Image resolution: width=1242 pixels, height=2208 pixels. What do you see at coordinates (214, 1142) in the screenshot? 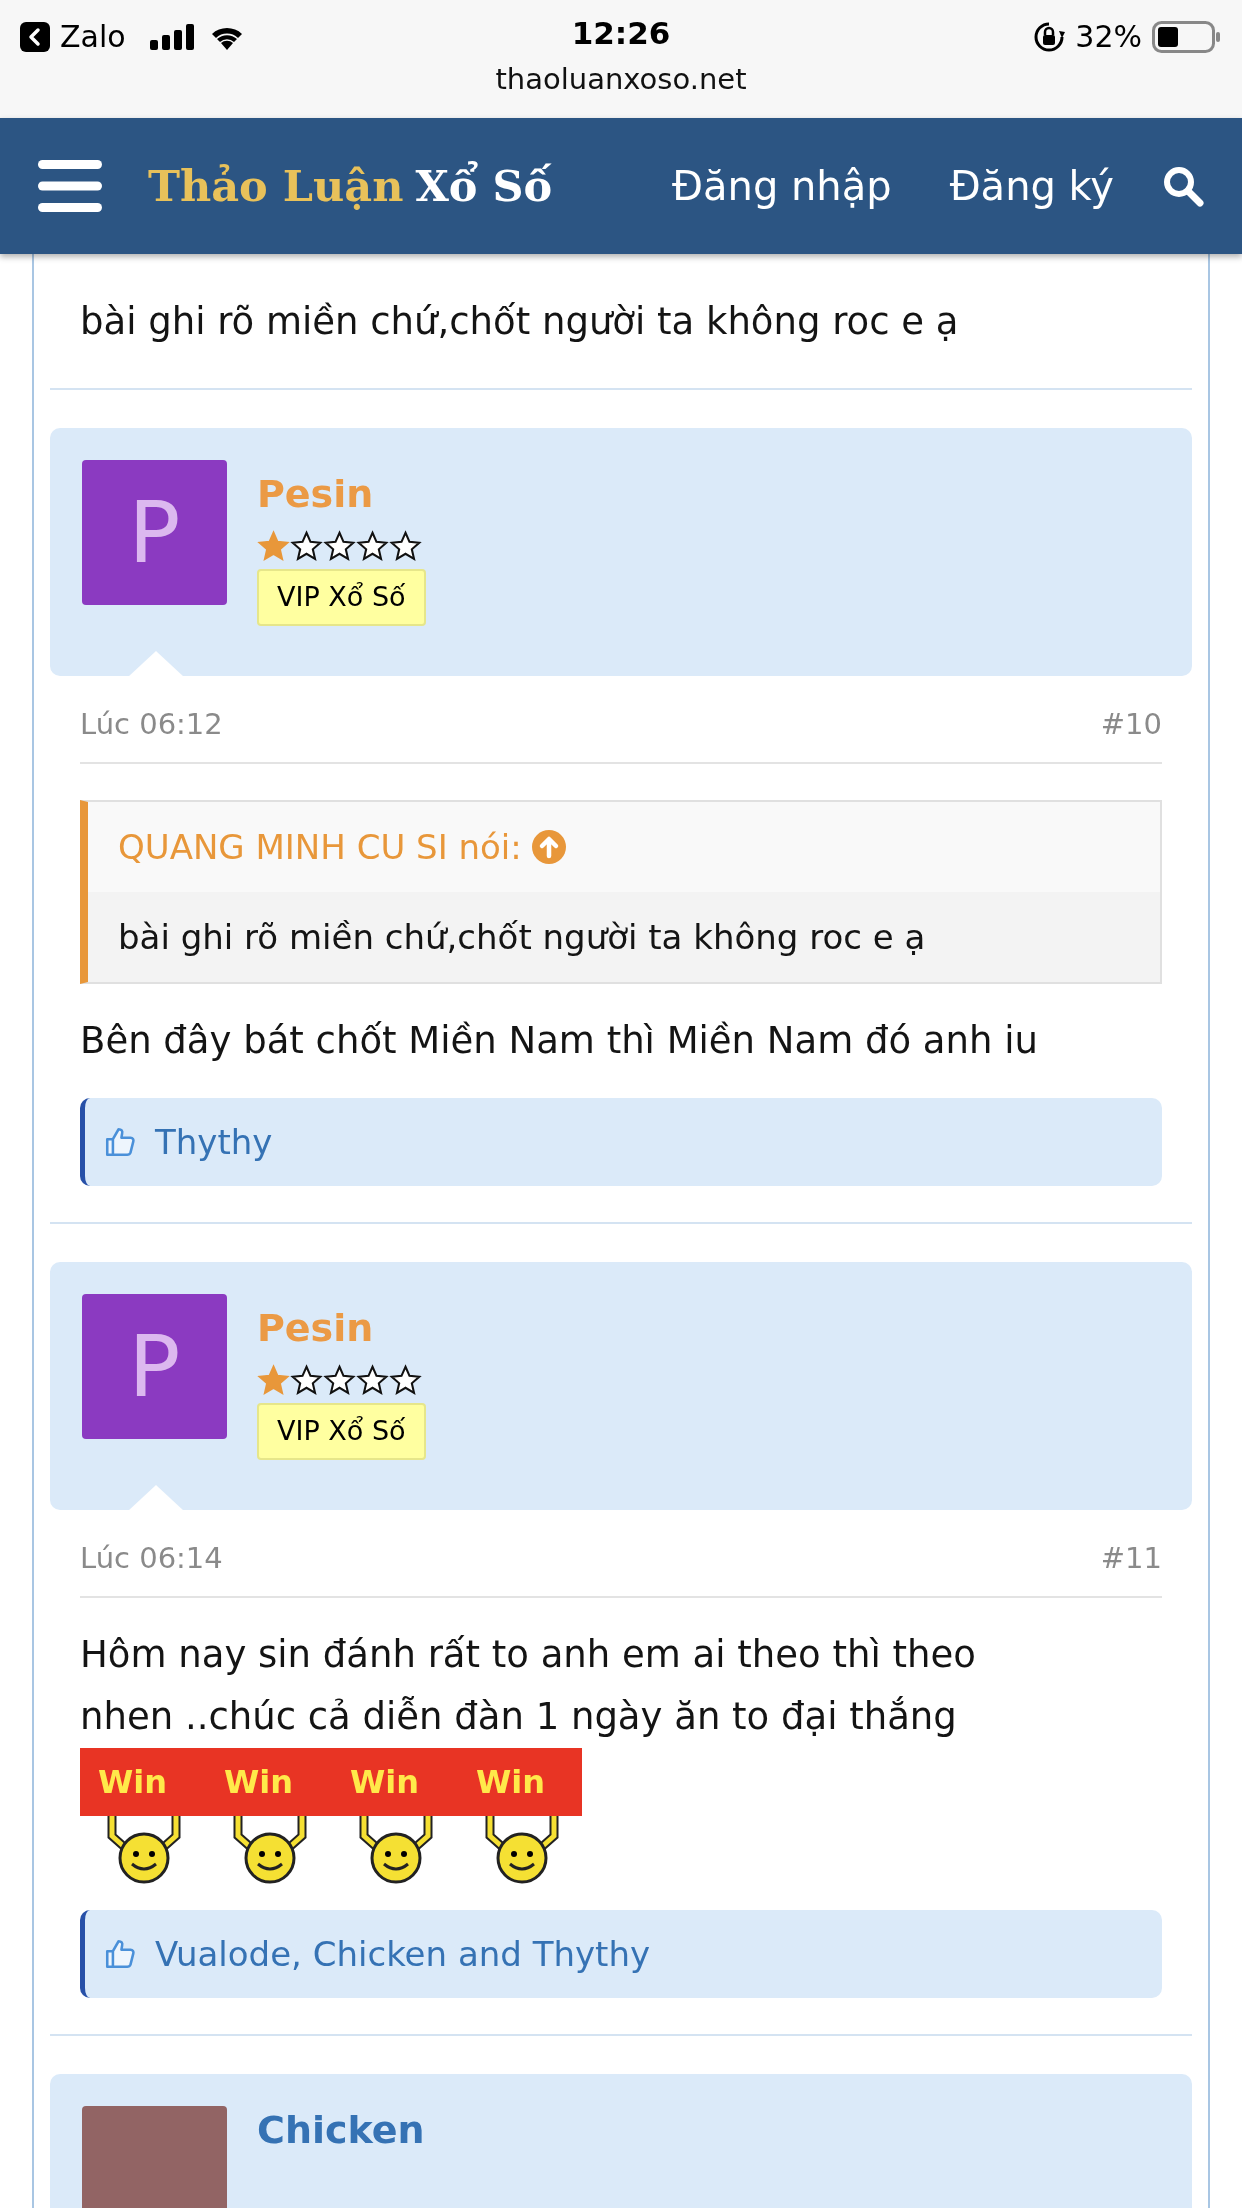
I see `likes-text: Thythy` at bounding box center [214, 1142].